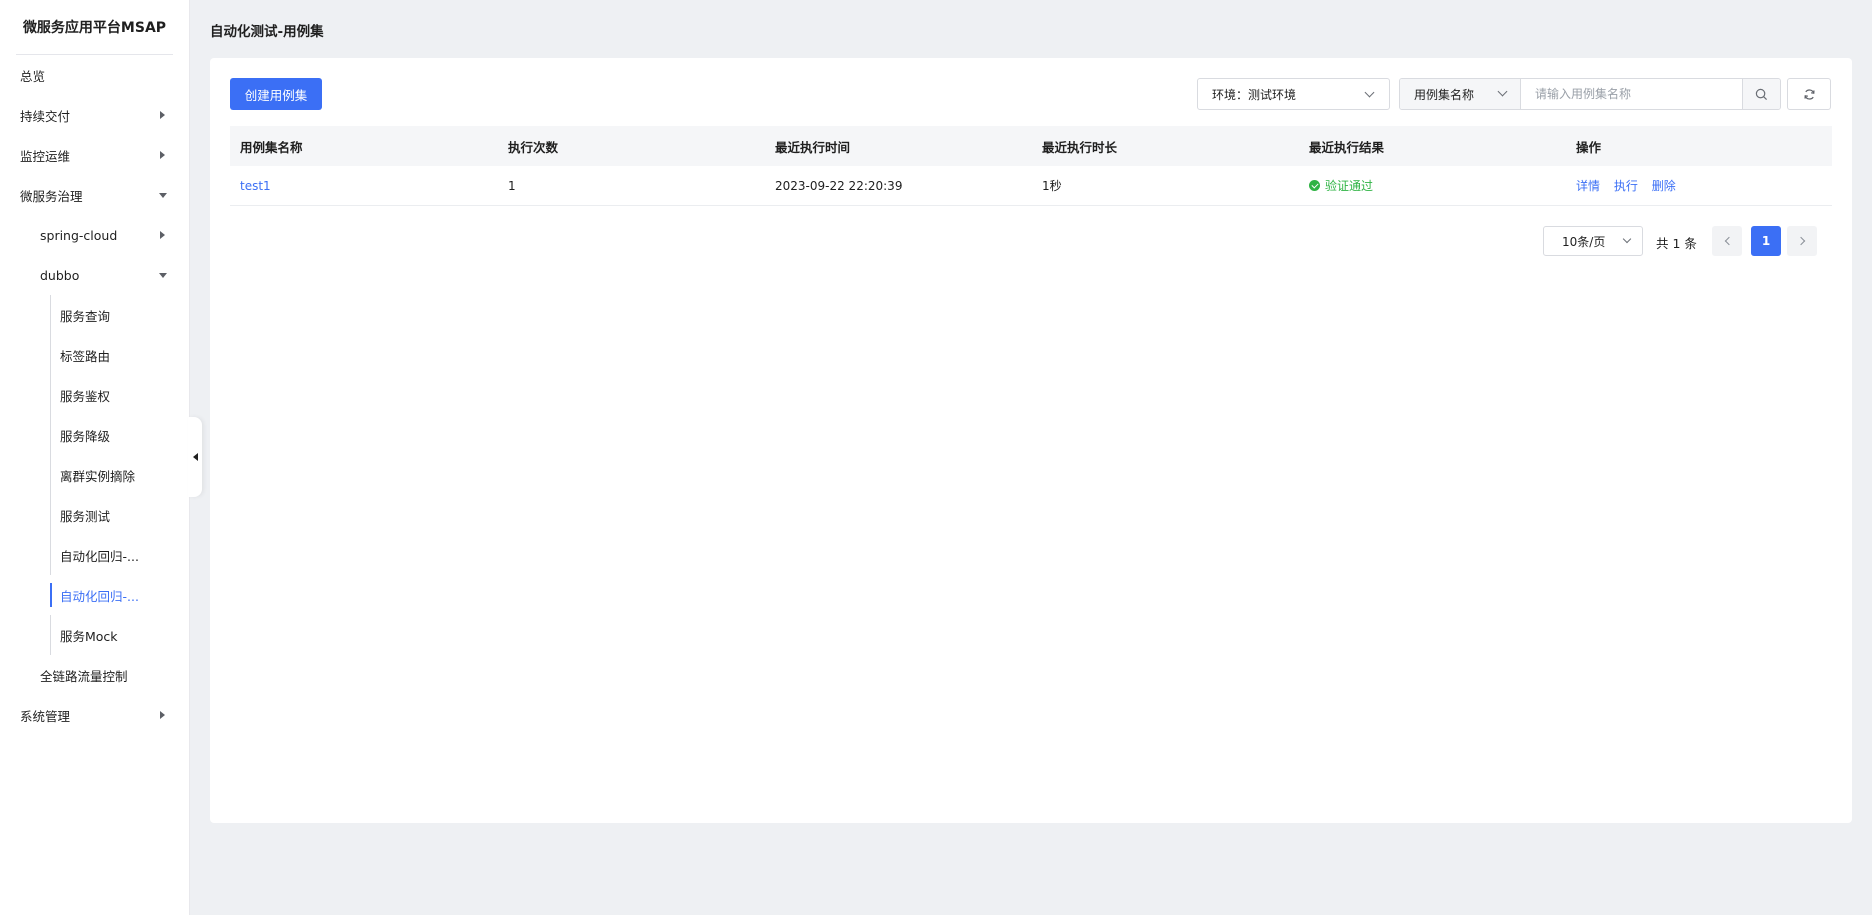  What do you see at coordinates (85, 316) in the screenshot?
I see `sidebar-item-label: 服务查询` at bounding box center [85, 316].